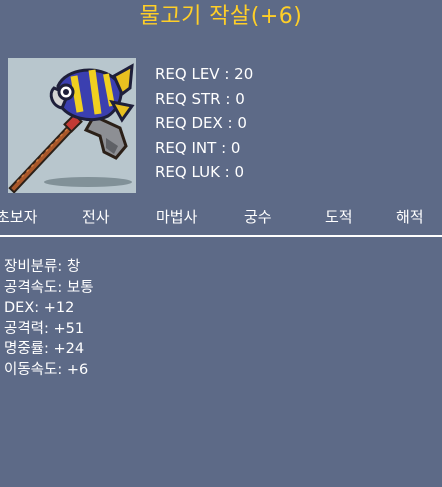 This screenshot has height=487, width=442. What do you see at coordinates (42, 267) in the screenshot?
I see `stat-equip-type: 장비분류: 창` at bounding box center [42, 267].